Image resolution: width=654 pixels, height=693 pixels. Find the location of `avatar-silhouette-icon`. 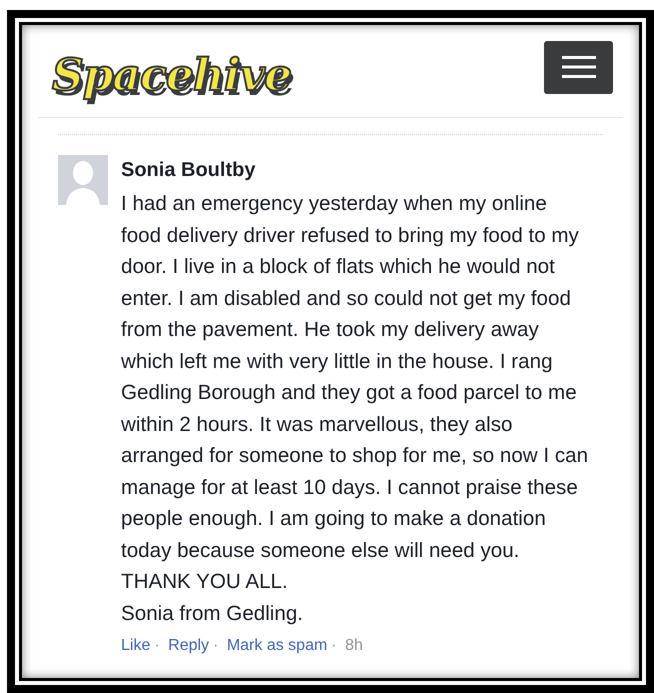

avatar-silhouette-icon is located at coordinates (83, 180).